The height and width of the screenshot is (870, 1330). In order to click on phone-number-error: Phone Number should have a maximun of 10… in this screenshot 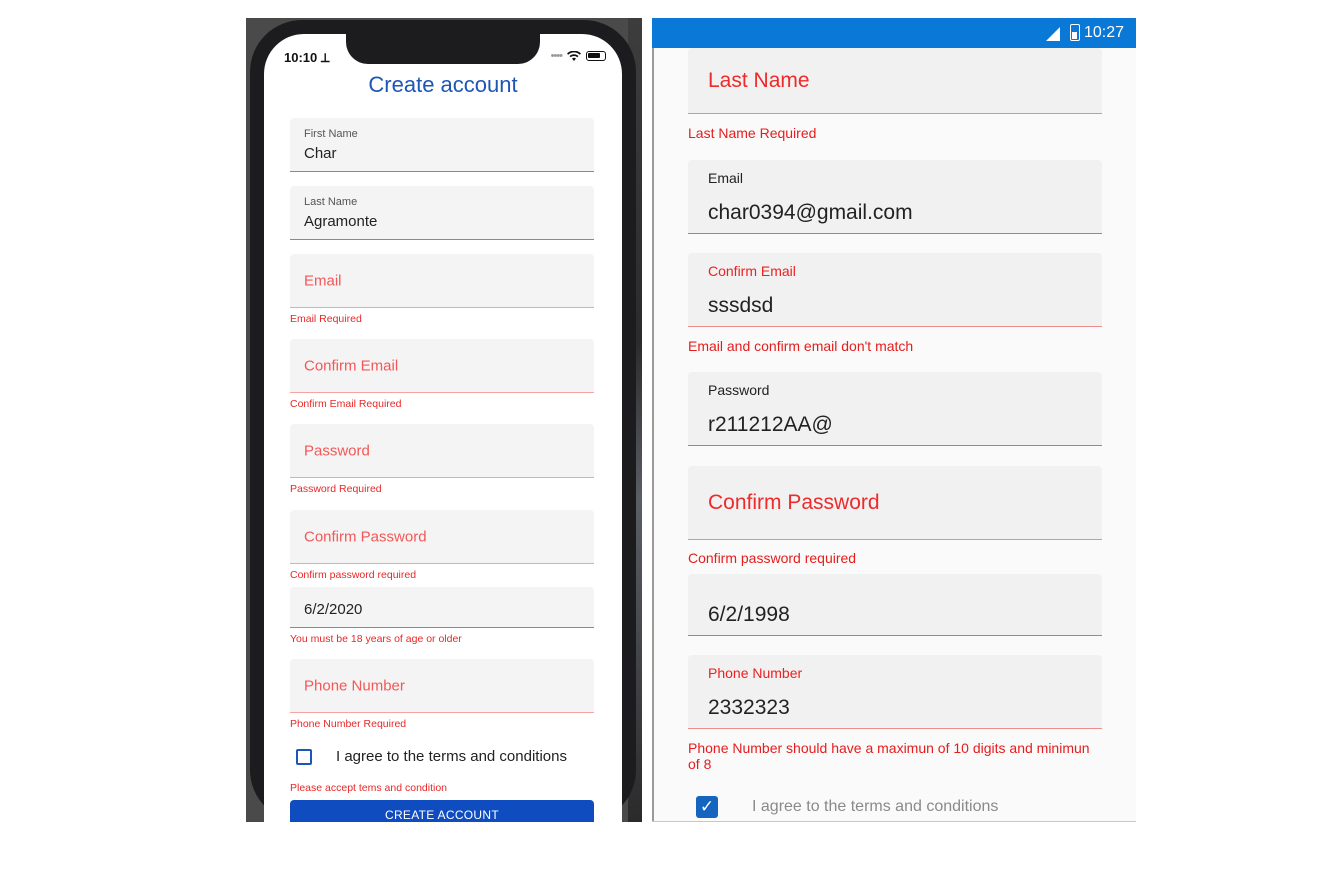, I will do `click(889, 756)`.